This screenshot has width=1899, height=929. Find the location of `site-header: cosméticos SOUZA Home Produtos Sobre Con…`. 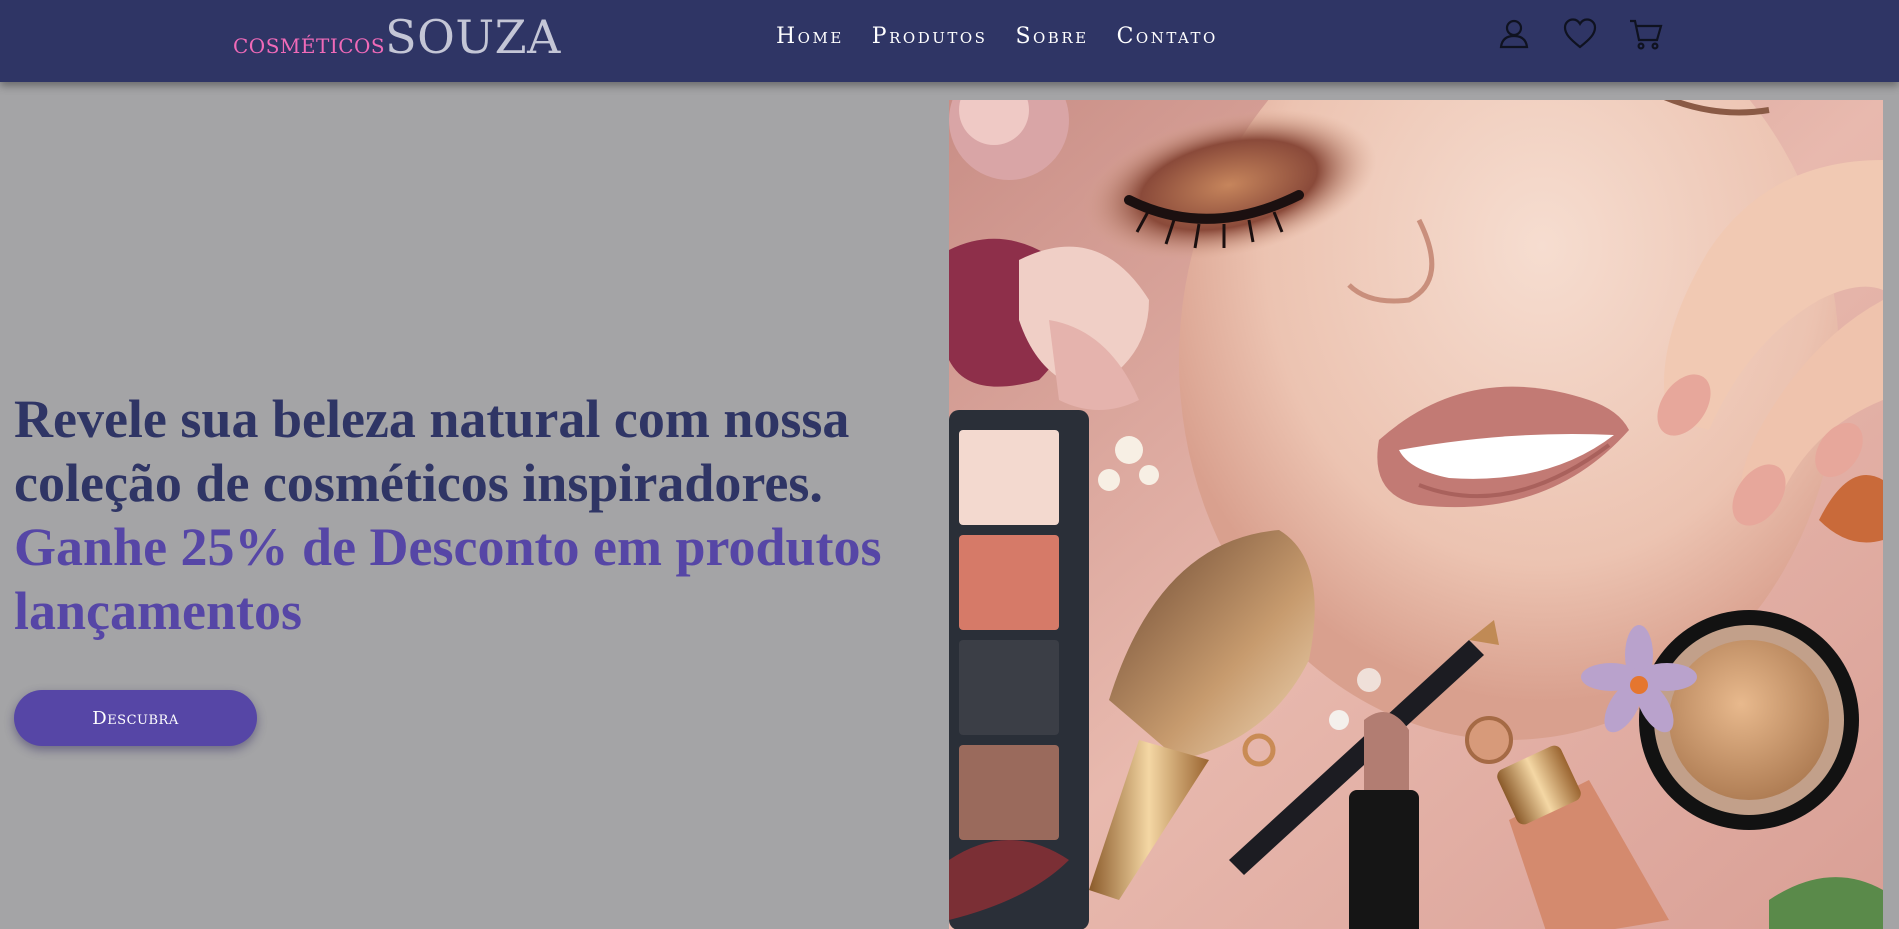

site-header: cosméticos SOUZA Home Produtos Sobre Con… is located at coordinates (949, 41).